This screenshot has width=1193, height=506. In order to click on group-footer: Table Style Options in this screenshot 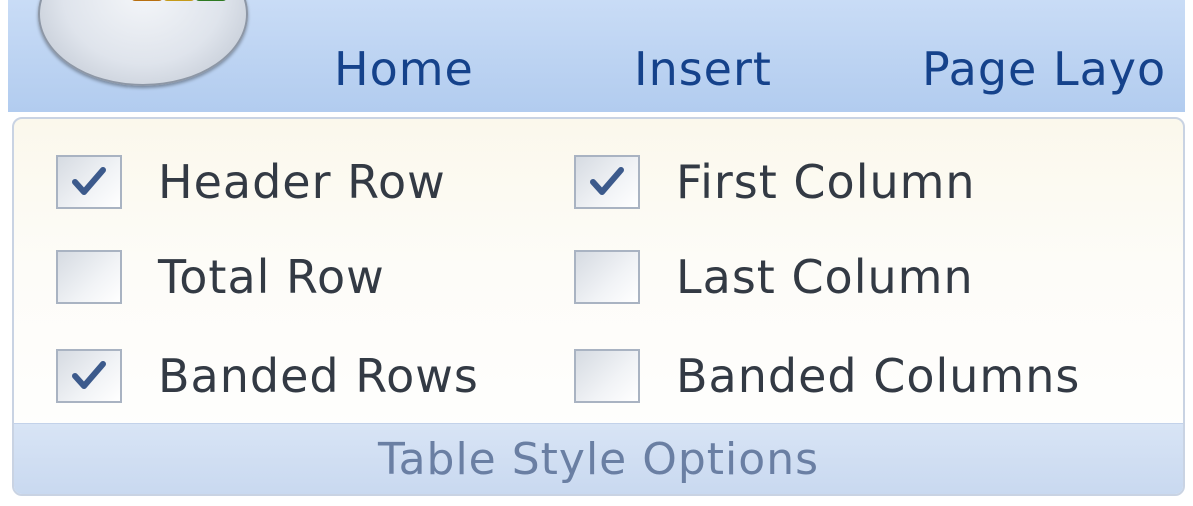, I will do `click(598, 458)`.